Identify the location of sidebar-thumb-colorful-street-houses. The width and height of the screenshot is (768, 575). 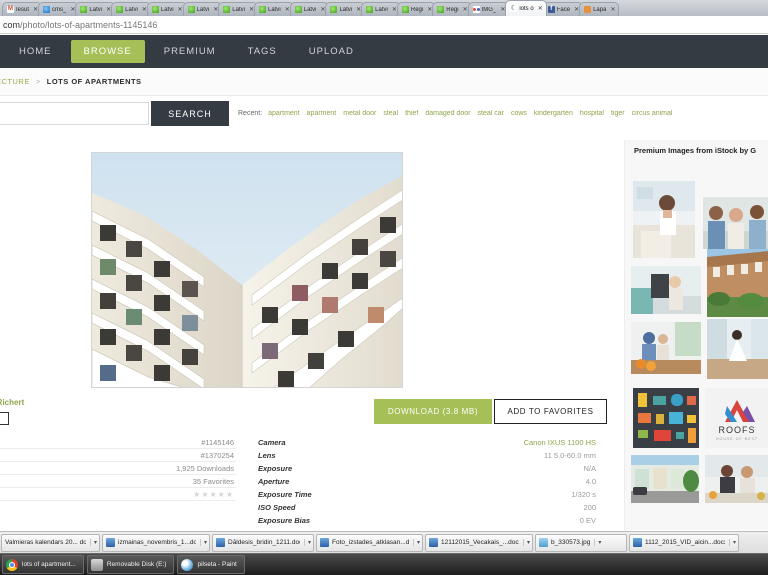
(665, 479).